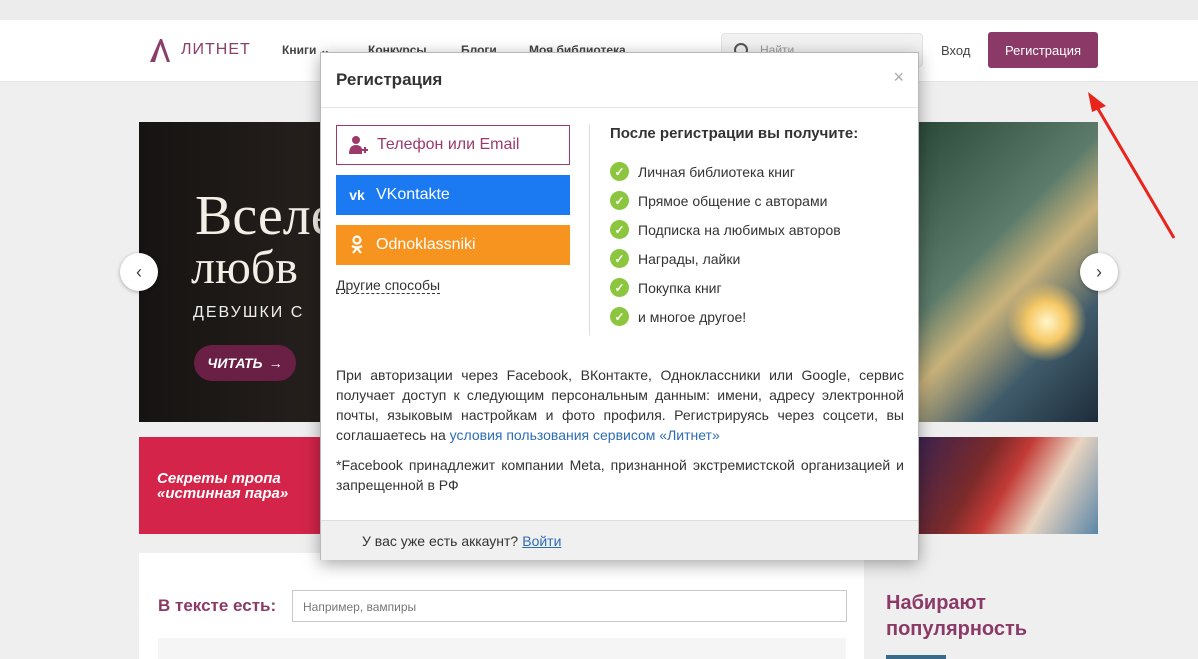 The image size is (1198, 659). Describe the element at coordinates (725, 287) in the screenshot. I see `benefit-item: ✓ Покупка книг` at that location.